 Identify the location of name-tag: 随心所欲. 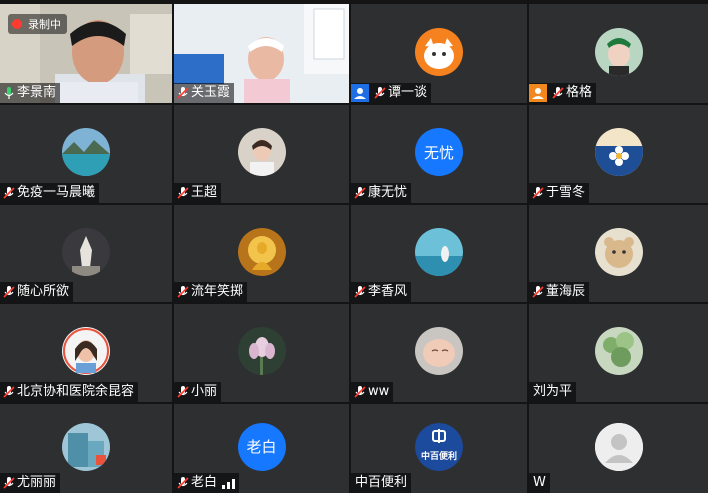
(37, 292).